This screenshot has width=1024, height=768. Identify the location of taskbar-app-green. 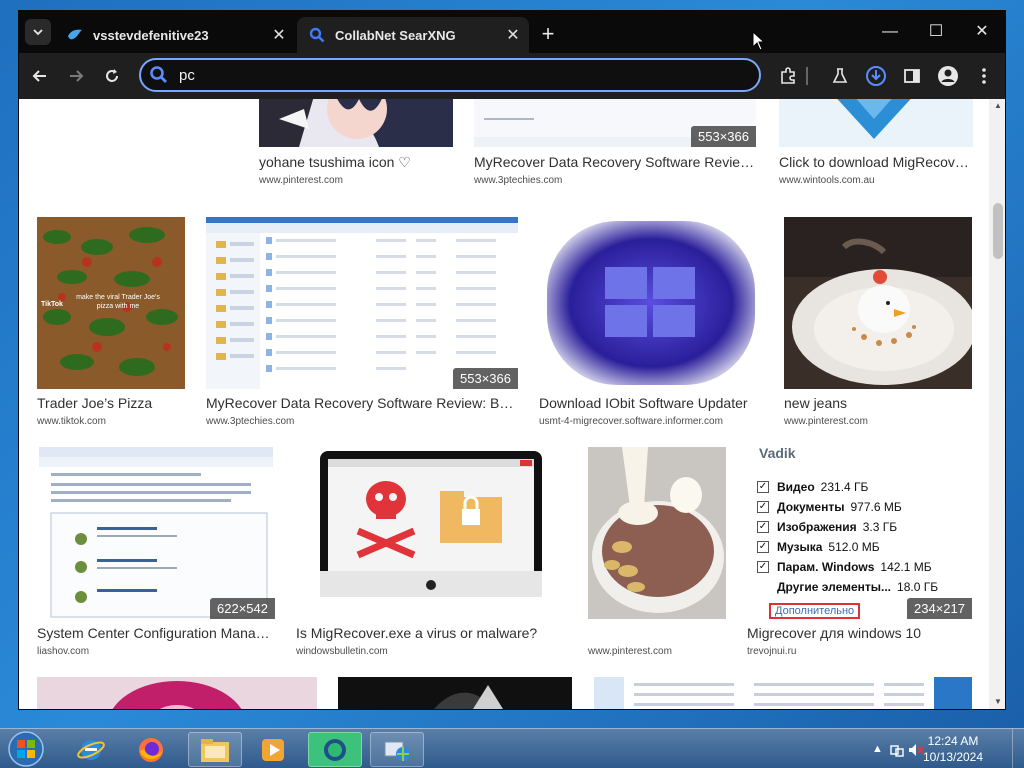
(335, 749).